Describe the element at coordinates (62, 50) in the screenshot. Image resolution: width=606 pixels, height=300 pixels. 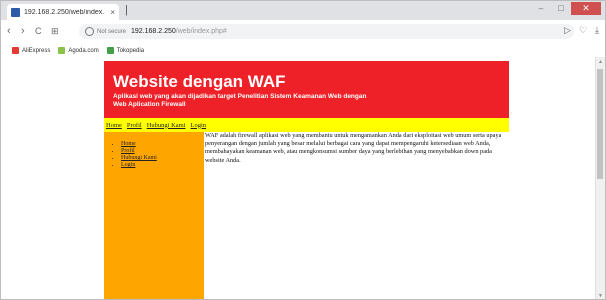
I see `agoda-icon` at that location.